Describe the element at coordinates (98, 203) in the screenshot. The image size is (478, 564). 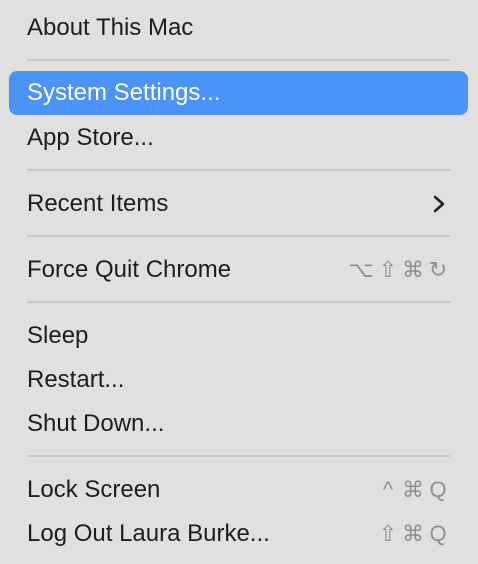
I see `menu-item-label: Recent Items` at that location.